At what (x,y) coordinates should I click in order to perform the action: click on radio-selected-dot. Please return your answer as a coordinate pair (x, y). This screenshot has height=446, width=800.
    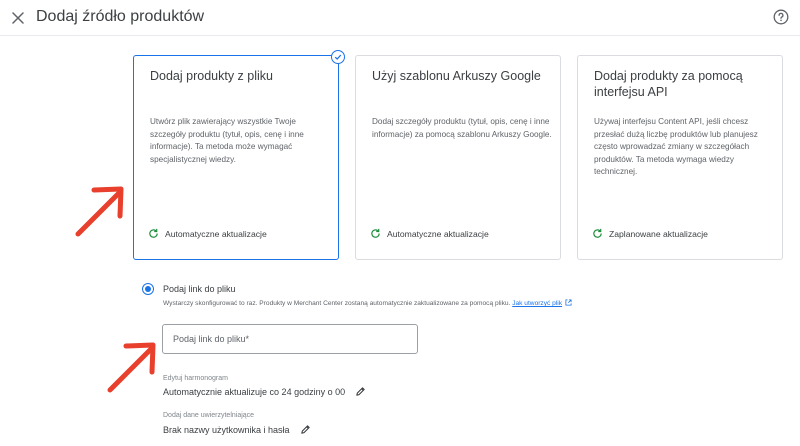
    Looking at the image, I should click on (148, 289).